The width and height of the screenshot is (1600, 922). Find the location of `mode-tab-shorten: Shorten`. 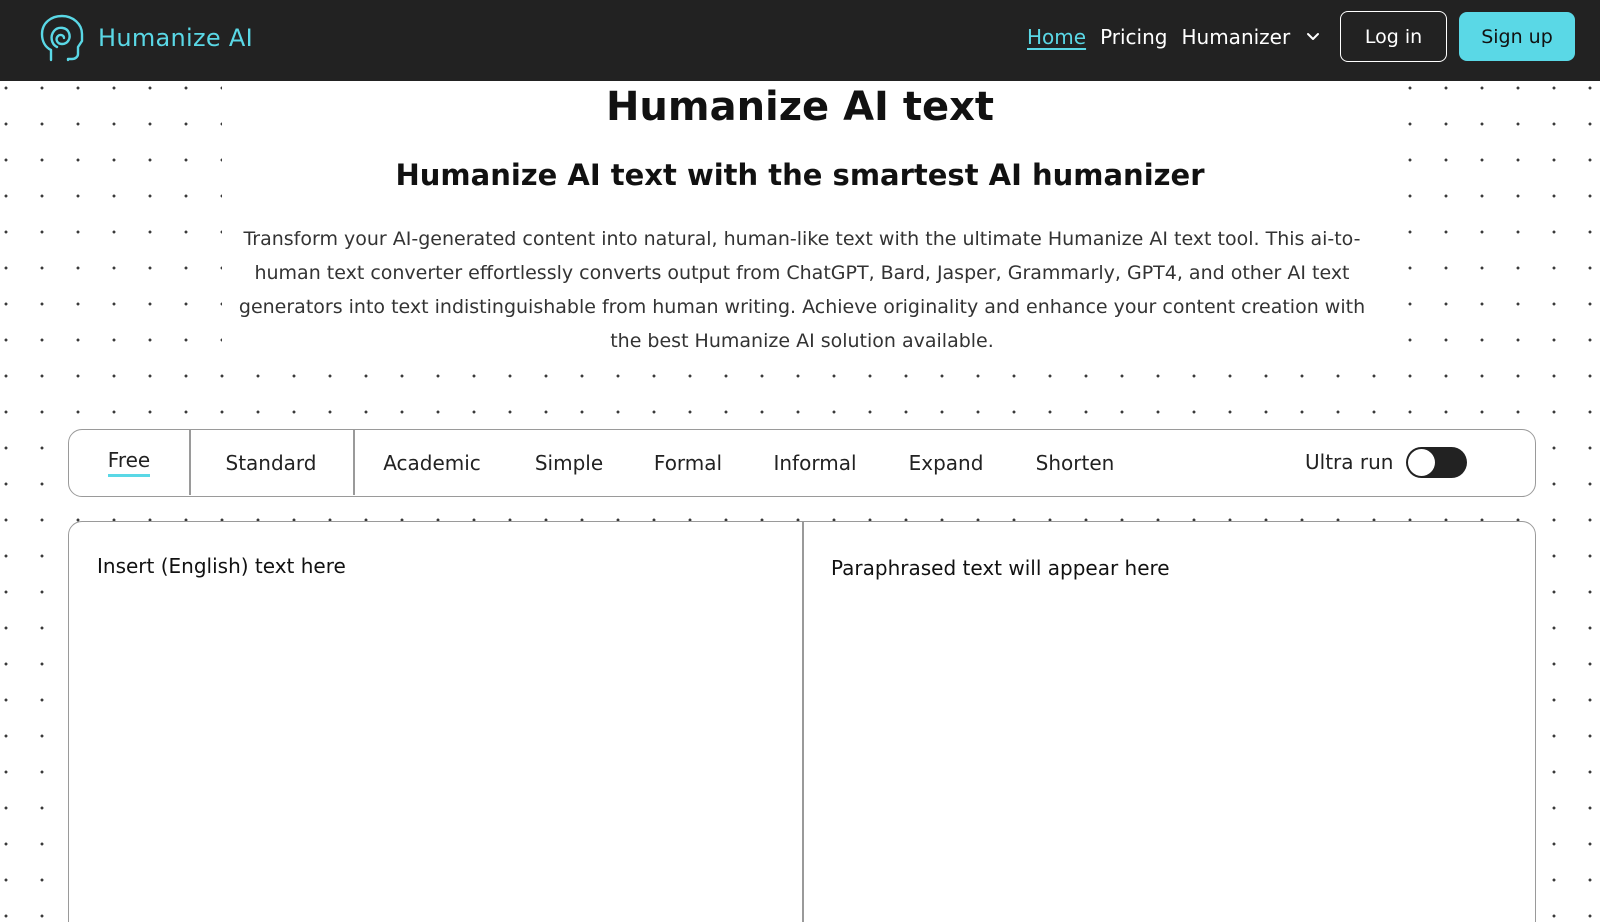

mode-tab-shorten: Shorten is located at coordinates (1075, 462).